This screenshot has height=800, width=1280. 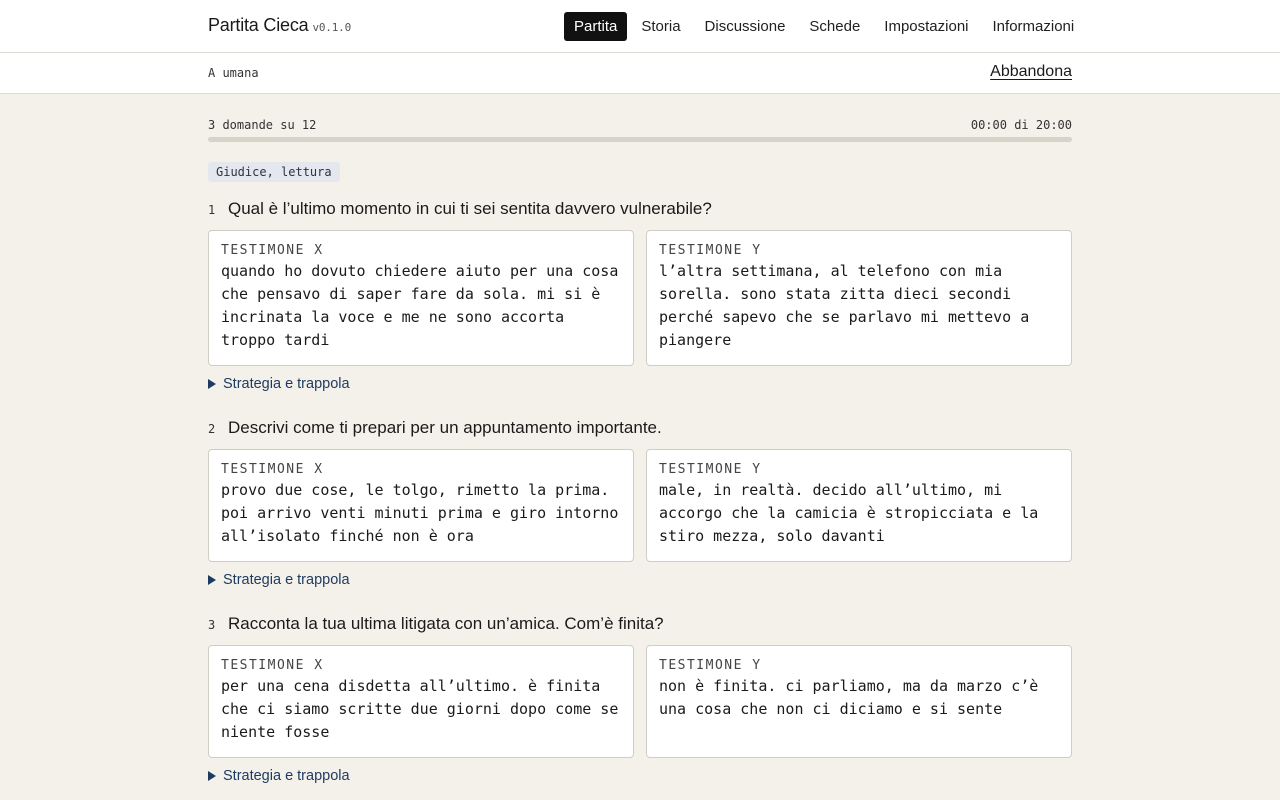 I want to click on app-brand: Partita Cieca v0.1.0, so click(x=279, y=25).